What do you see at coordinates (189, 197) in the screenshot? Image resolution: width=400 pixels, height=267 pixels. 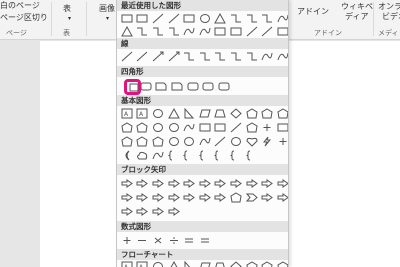 I see `curved-down-arrow-icon` at bounding box center [189, 197].